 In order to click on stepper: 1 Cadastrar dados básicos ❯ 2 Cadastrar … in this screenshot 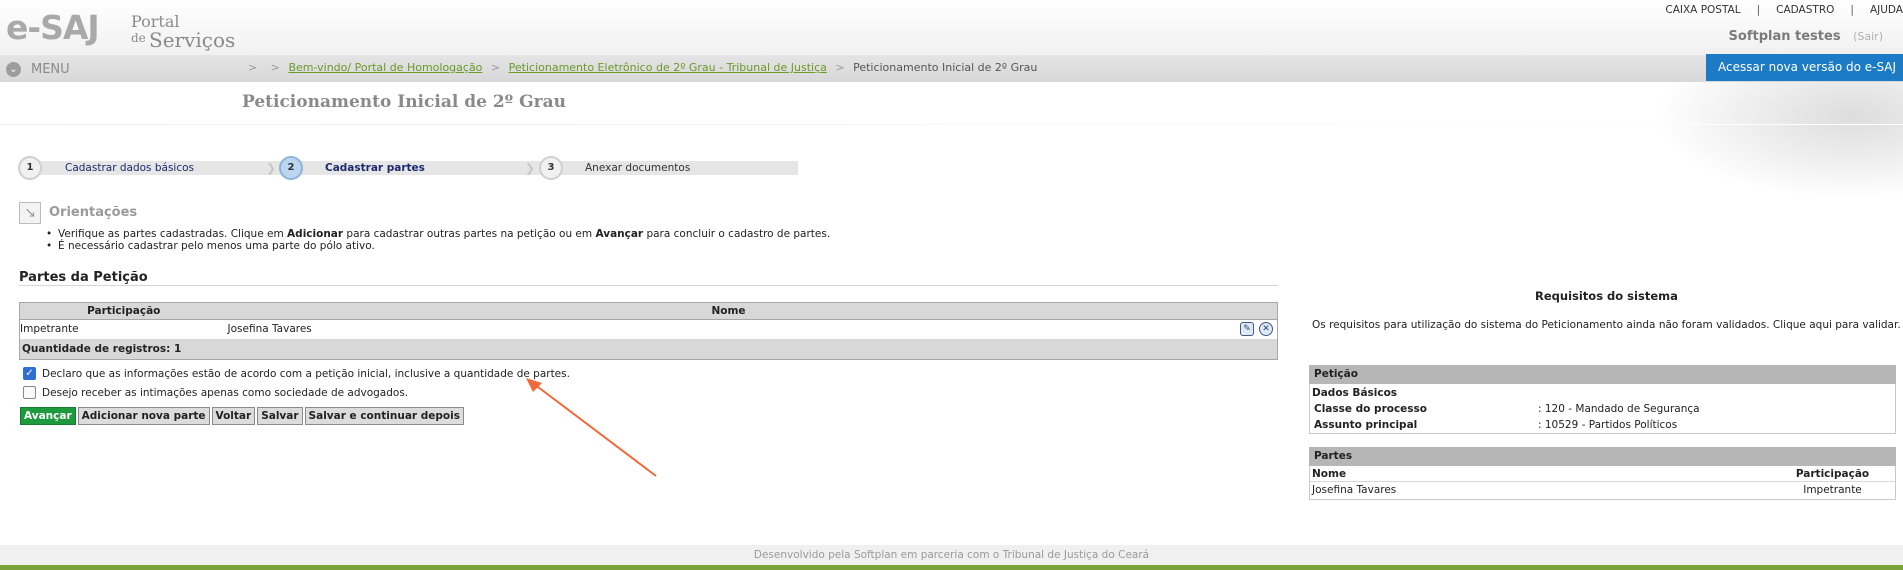, I will do `click(408, 168)`.